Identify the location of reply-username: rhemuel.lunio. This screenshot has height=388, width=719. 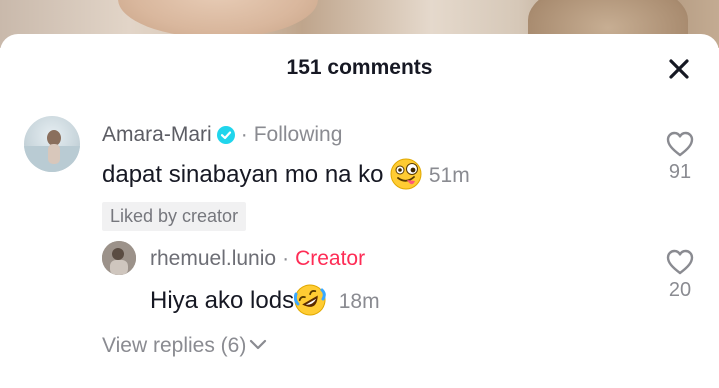
(213, 258).